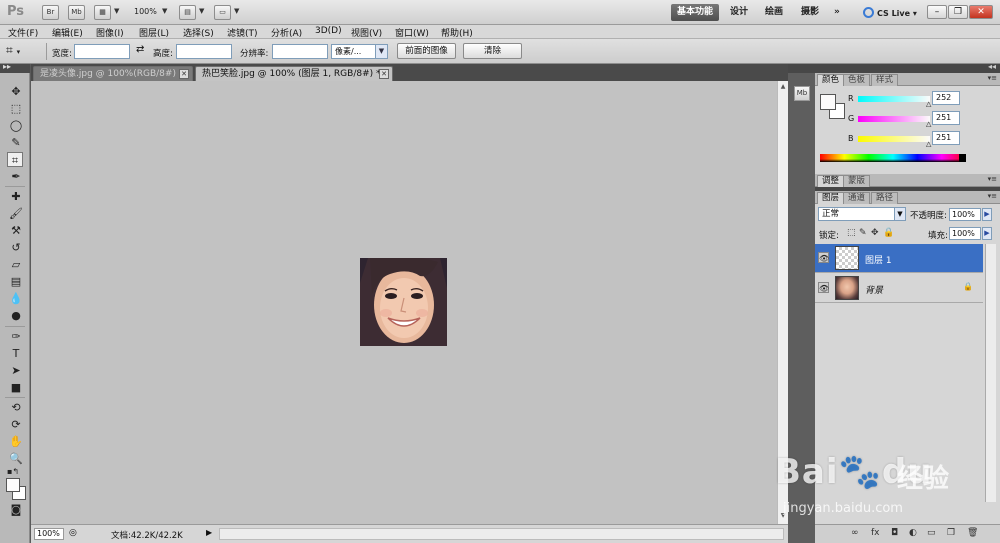 The image size is (1000, 543). Describe the element at coordinates (16, 247) in the screenshot. I see `history-brush-tool-icon: ↺` at that location.